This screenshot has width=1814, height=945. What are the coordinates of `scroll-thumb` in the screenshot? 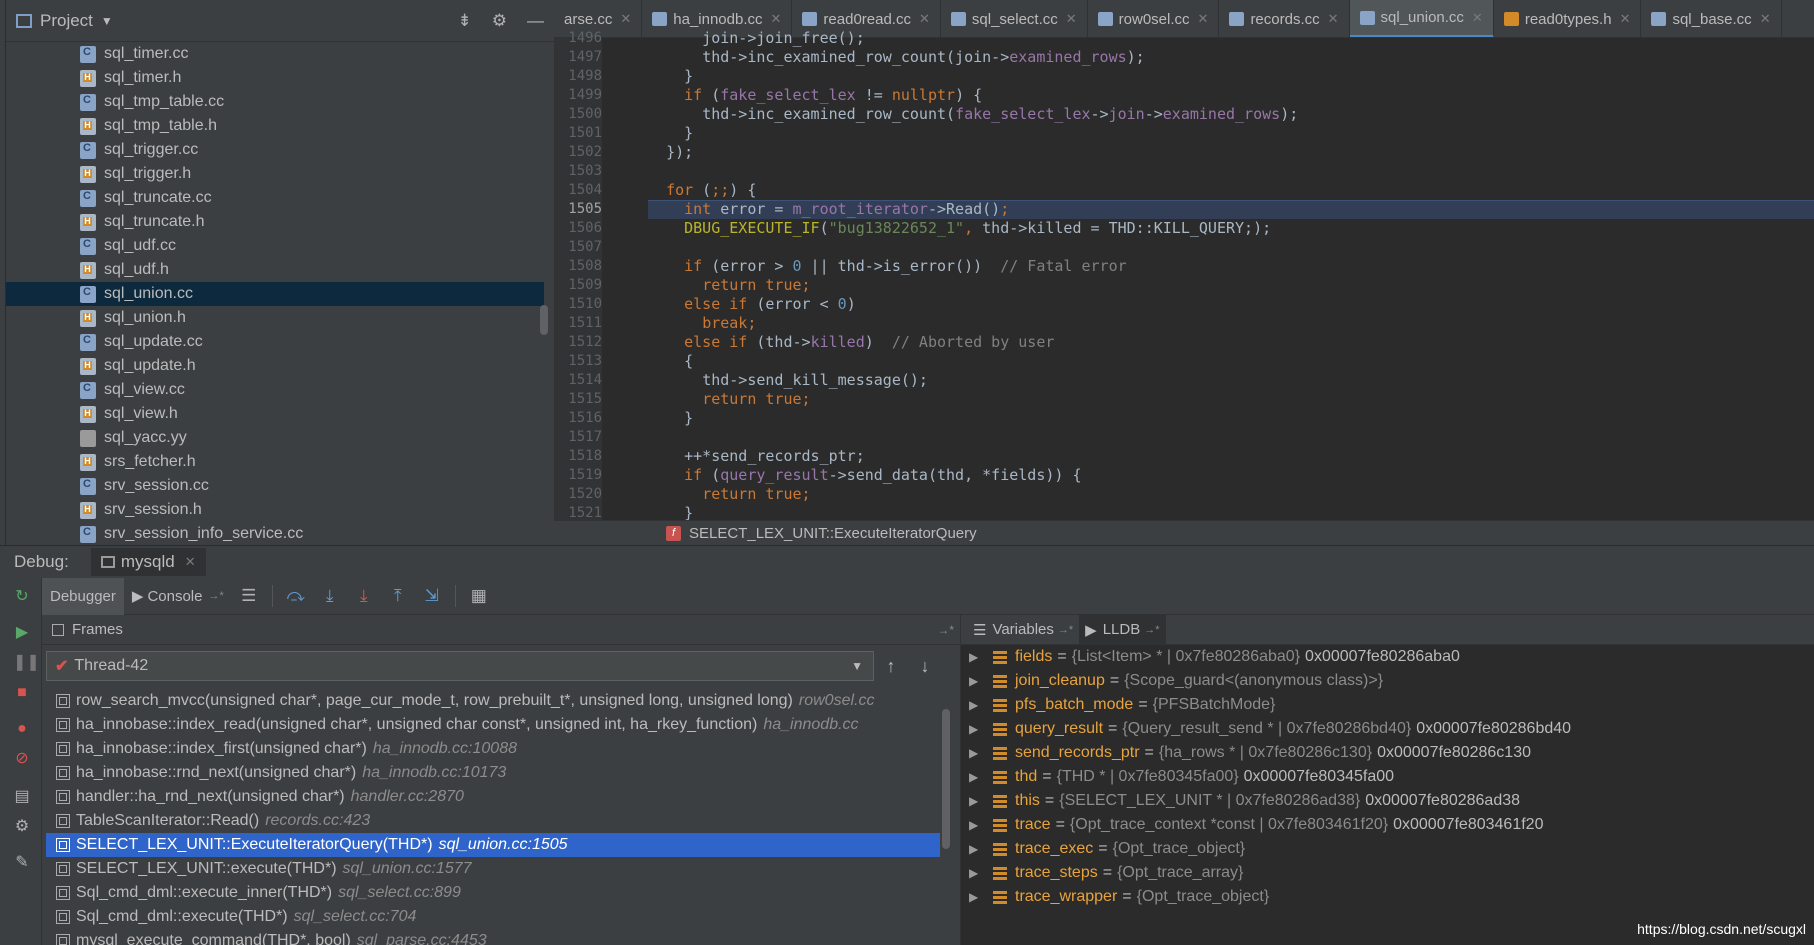 It's located at (946, 779).